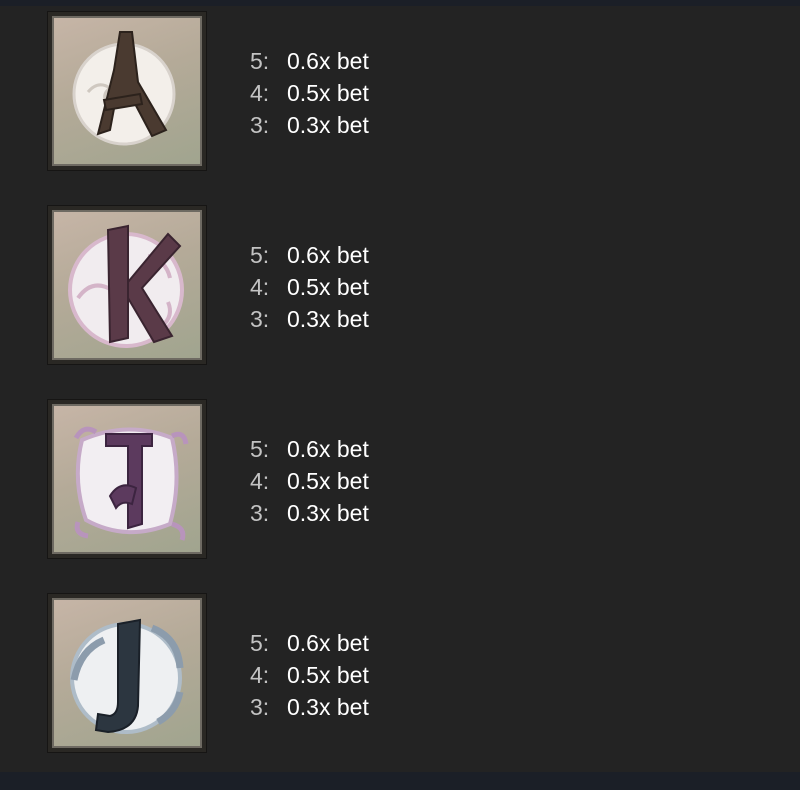  I want to click on symbol-q-tile, so click(127, 479).